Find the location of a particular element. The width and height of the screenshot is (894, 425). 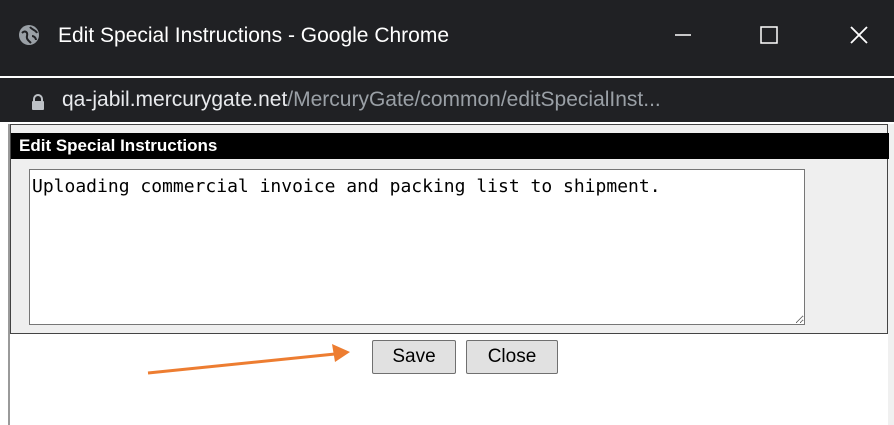

url-host: qa-jabil.mercurygate.net is located at coordinates (175, 99).